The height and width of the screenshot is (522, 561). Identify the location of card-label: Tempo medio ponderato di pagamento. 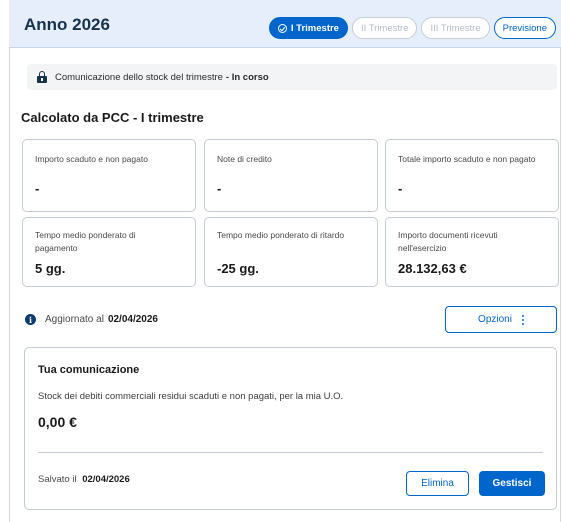
(85, 241).